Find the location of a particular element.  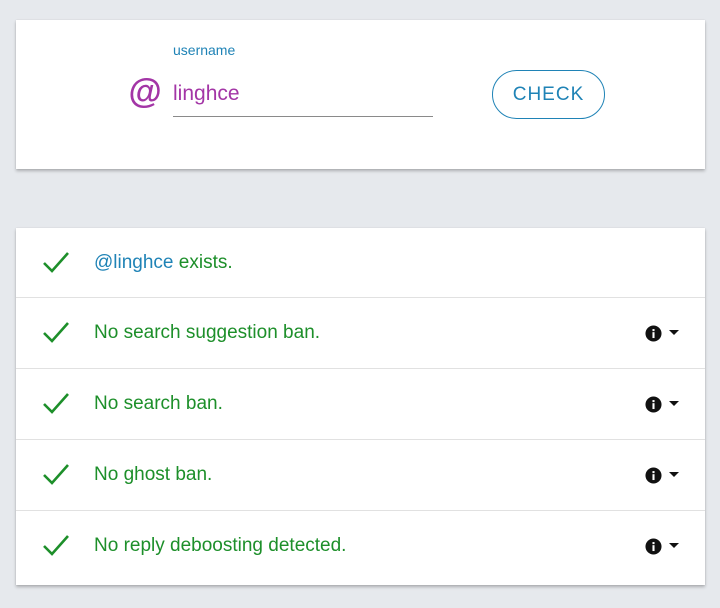

result-text: @linghce exists. is located at coordinates (163, 262).